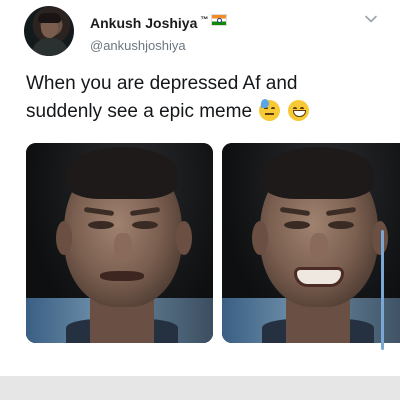  I want to click on tweet-text-line2: suddenly see a epic meme, so click(139, 111).